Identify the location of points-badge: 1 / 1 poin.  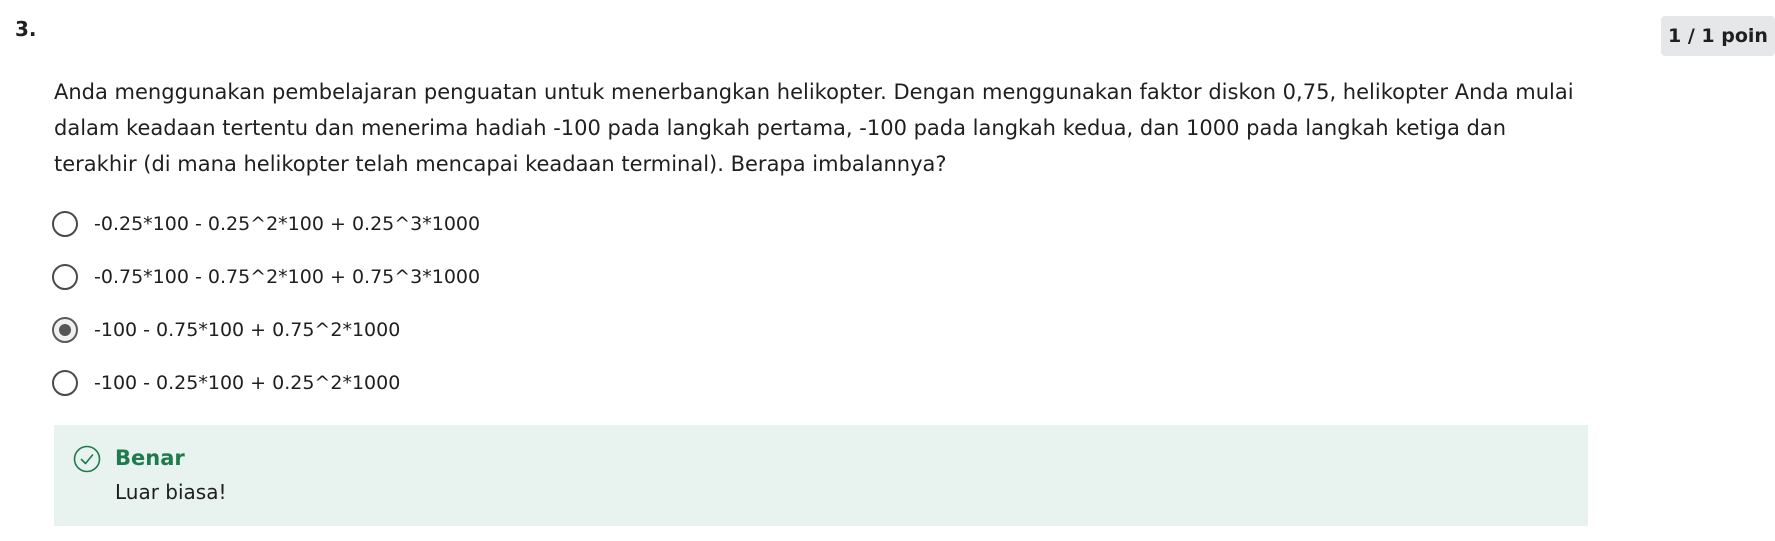
(1718, 36).